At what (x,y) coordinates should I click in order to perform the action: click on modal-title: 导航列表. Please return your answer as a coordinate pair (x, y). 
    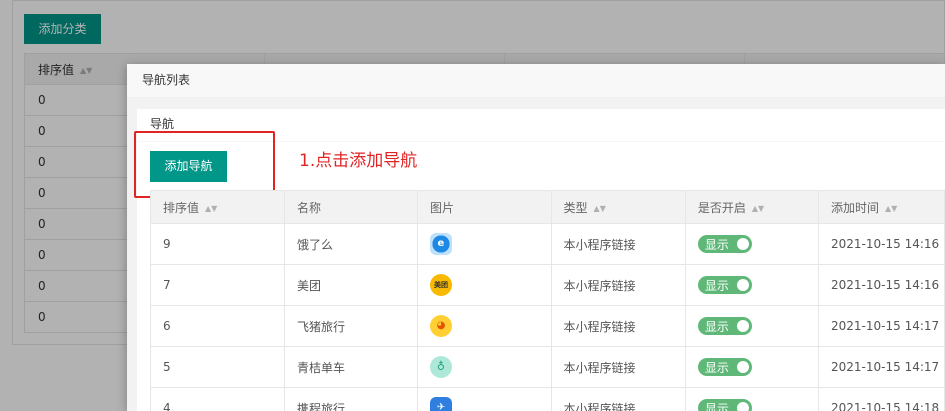
    Looking at the image, I should click on (536, 81).